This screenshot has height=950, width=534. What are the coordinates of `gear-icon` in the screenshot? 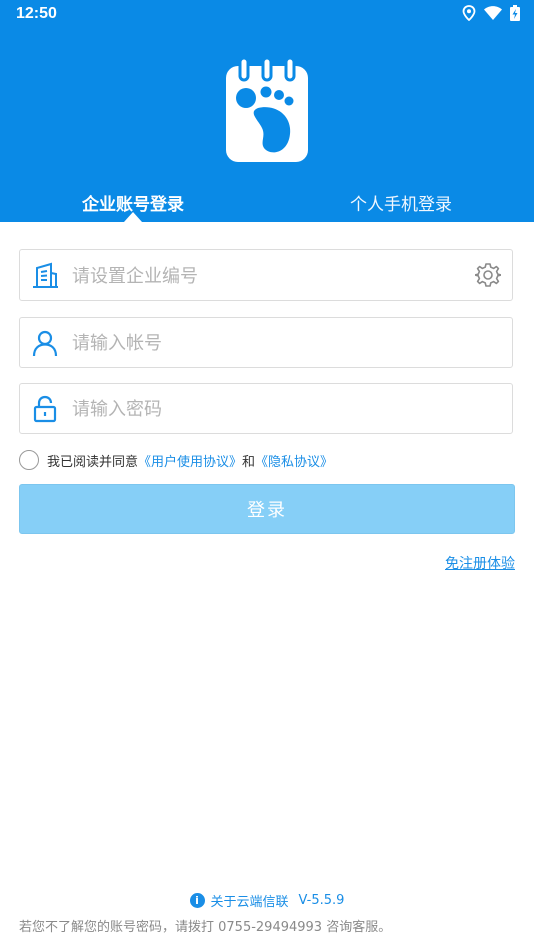 It's located at (488, 275).